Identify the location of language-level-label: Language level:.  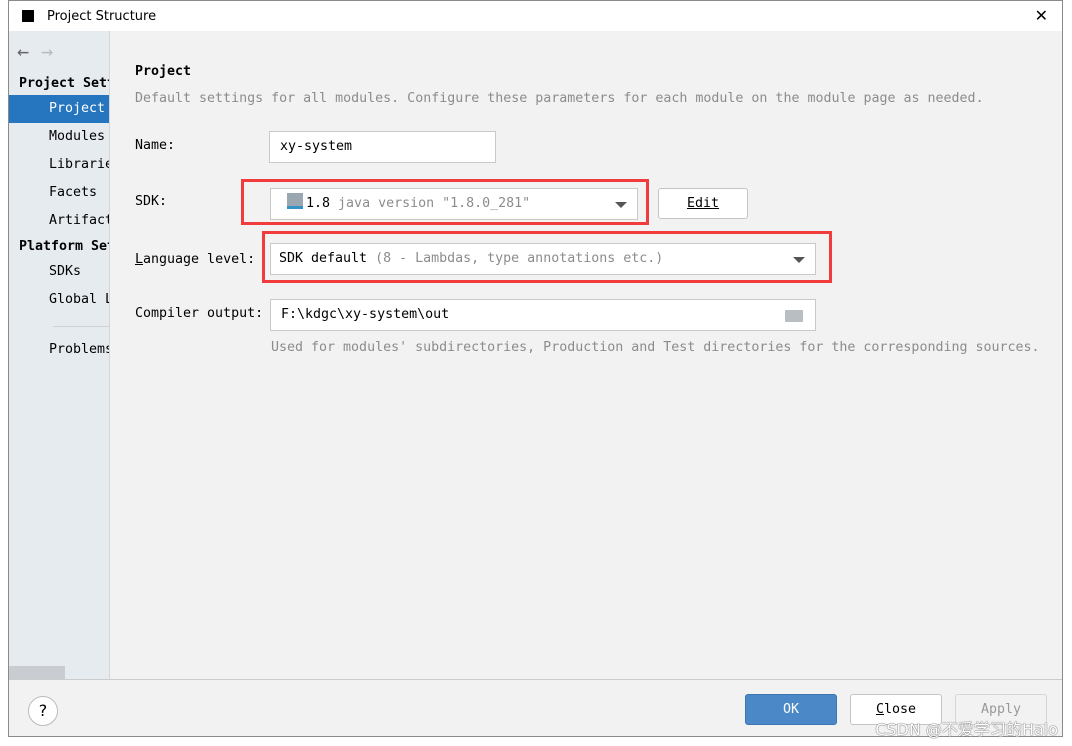
(195, 259).